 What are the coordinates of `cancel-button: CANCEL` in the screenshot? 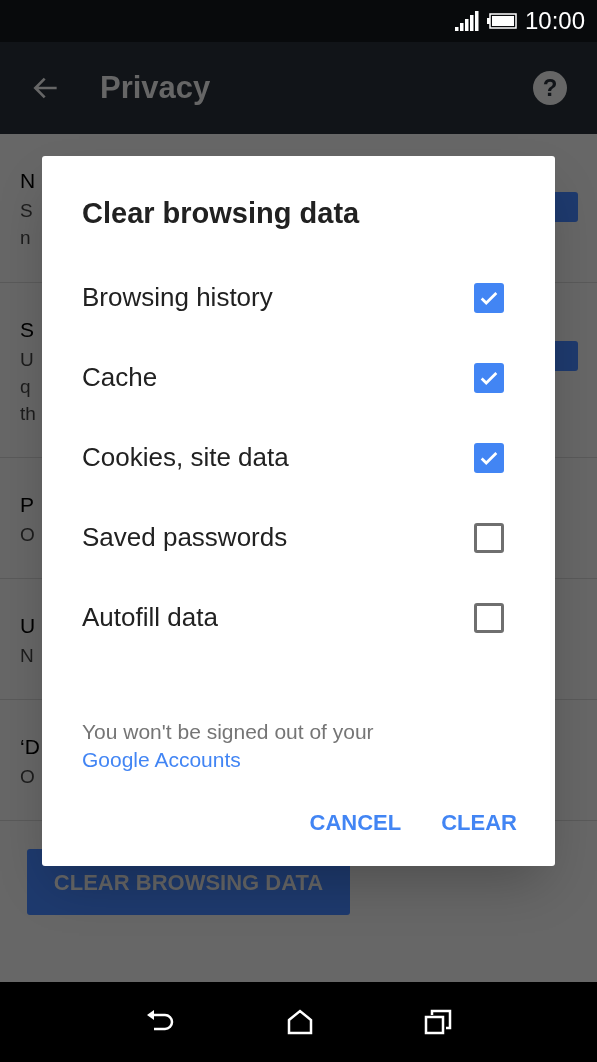 It's located at (355, 822).